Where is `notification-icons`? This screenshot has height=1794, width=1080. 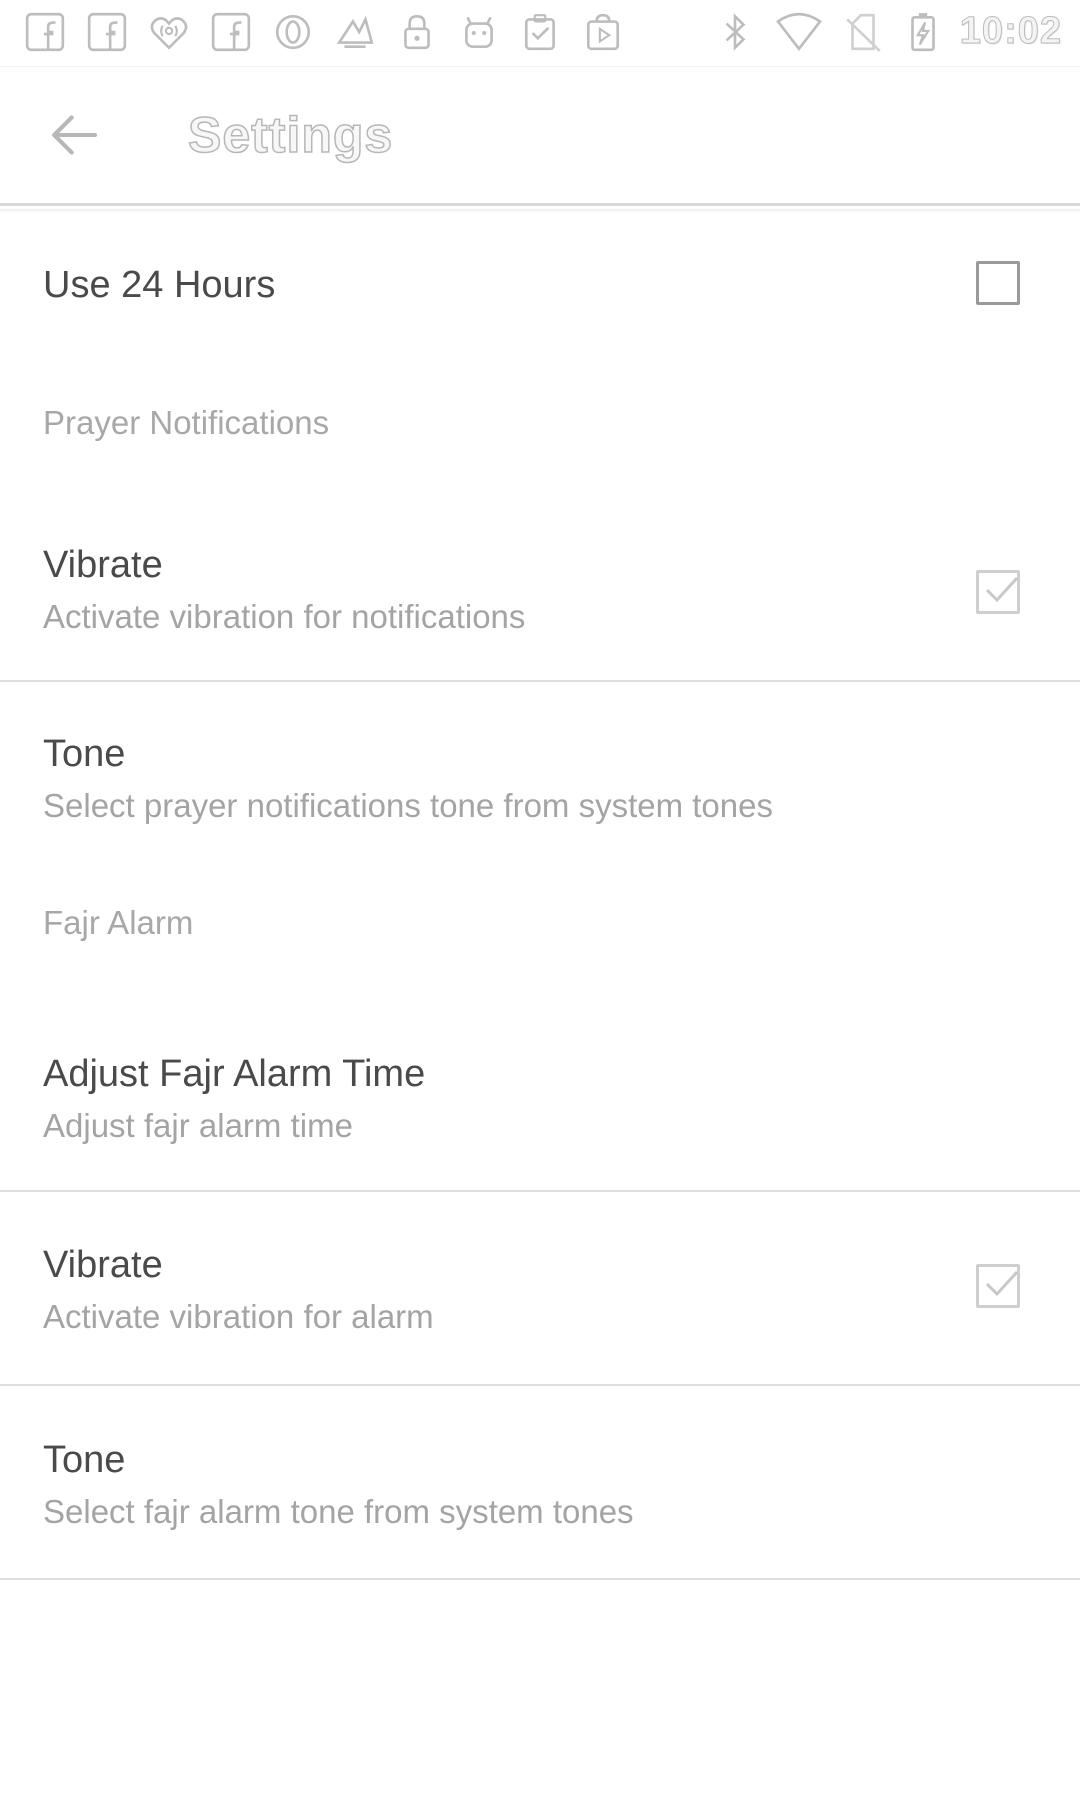 notification-icons is located at coordinates (332, 32).